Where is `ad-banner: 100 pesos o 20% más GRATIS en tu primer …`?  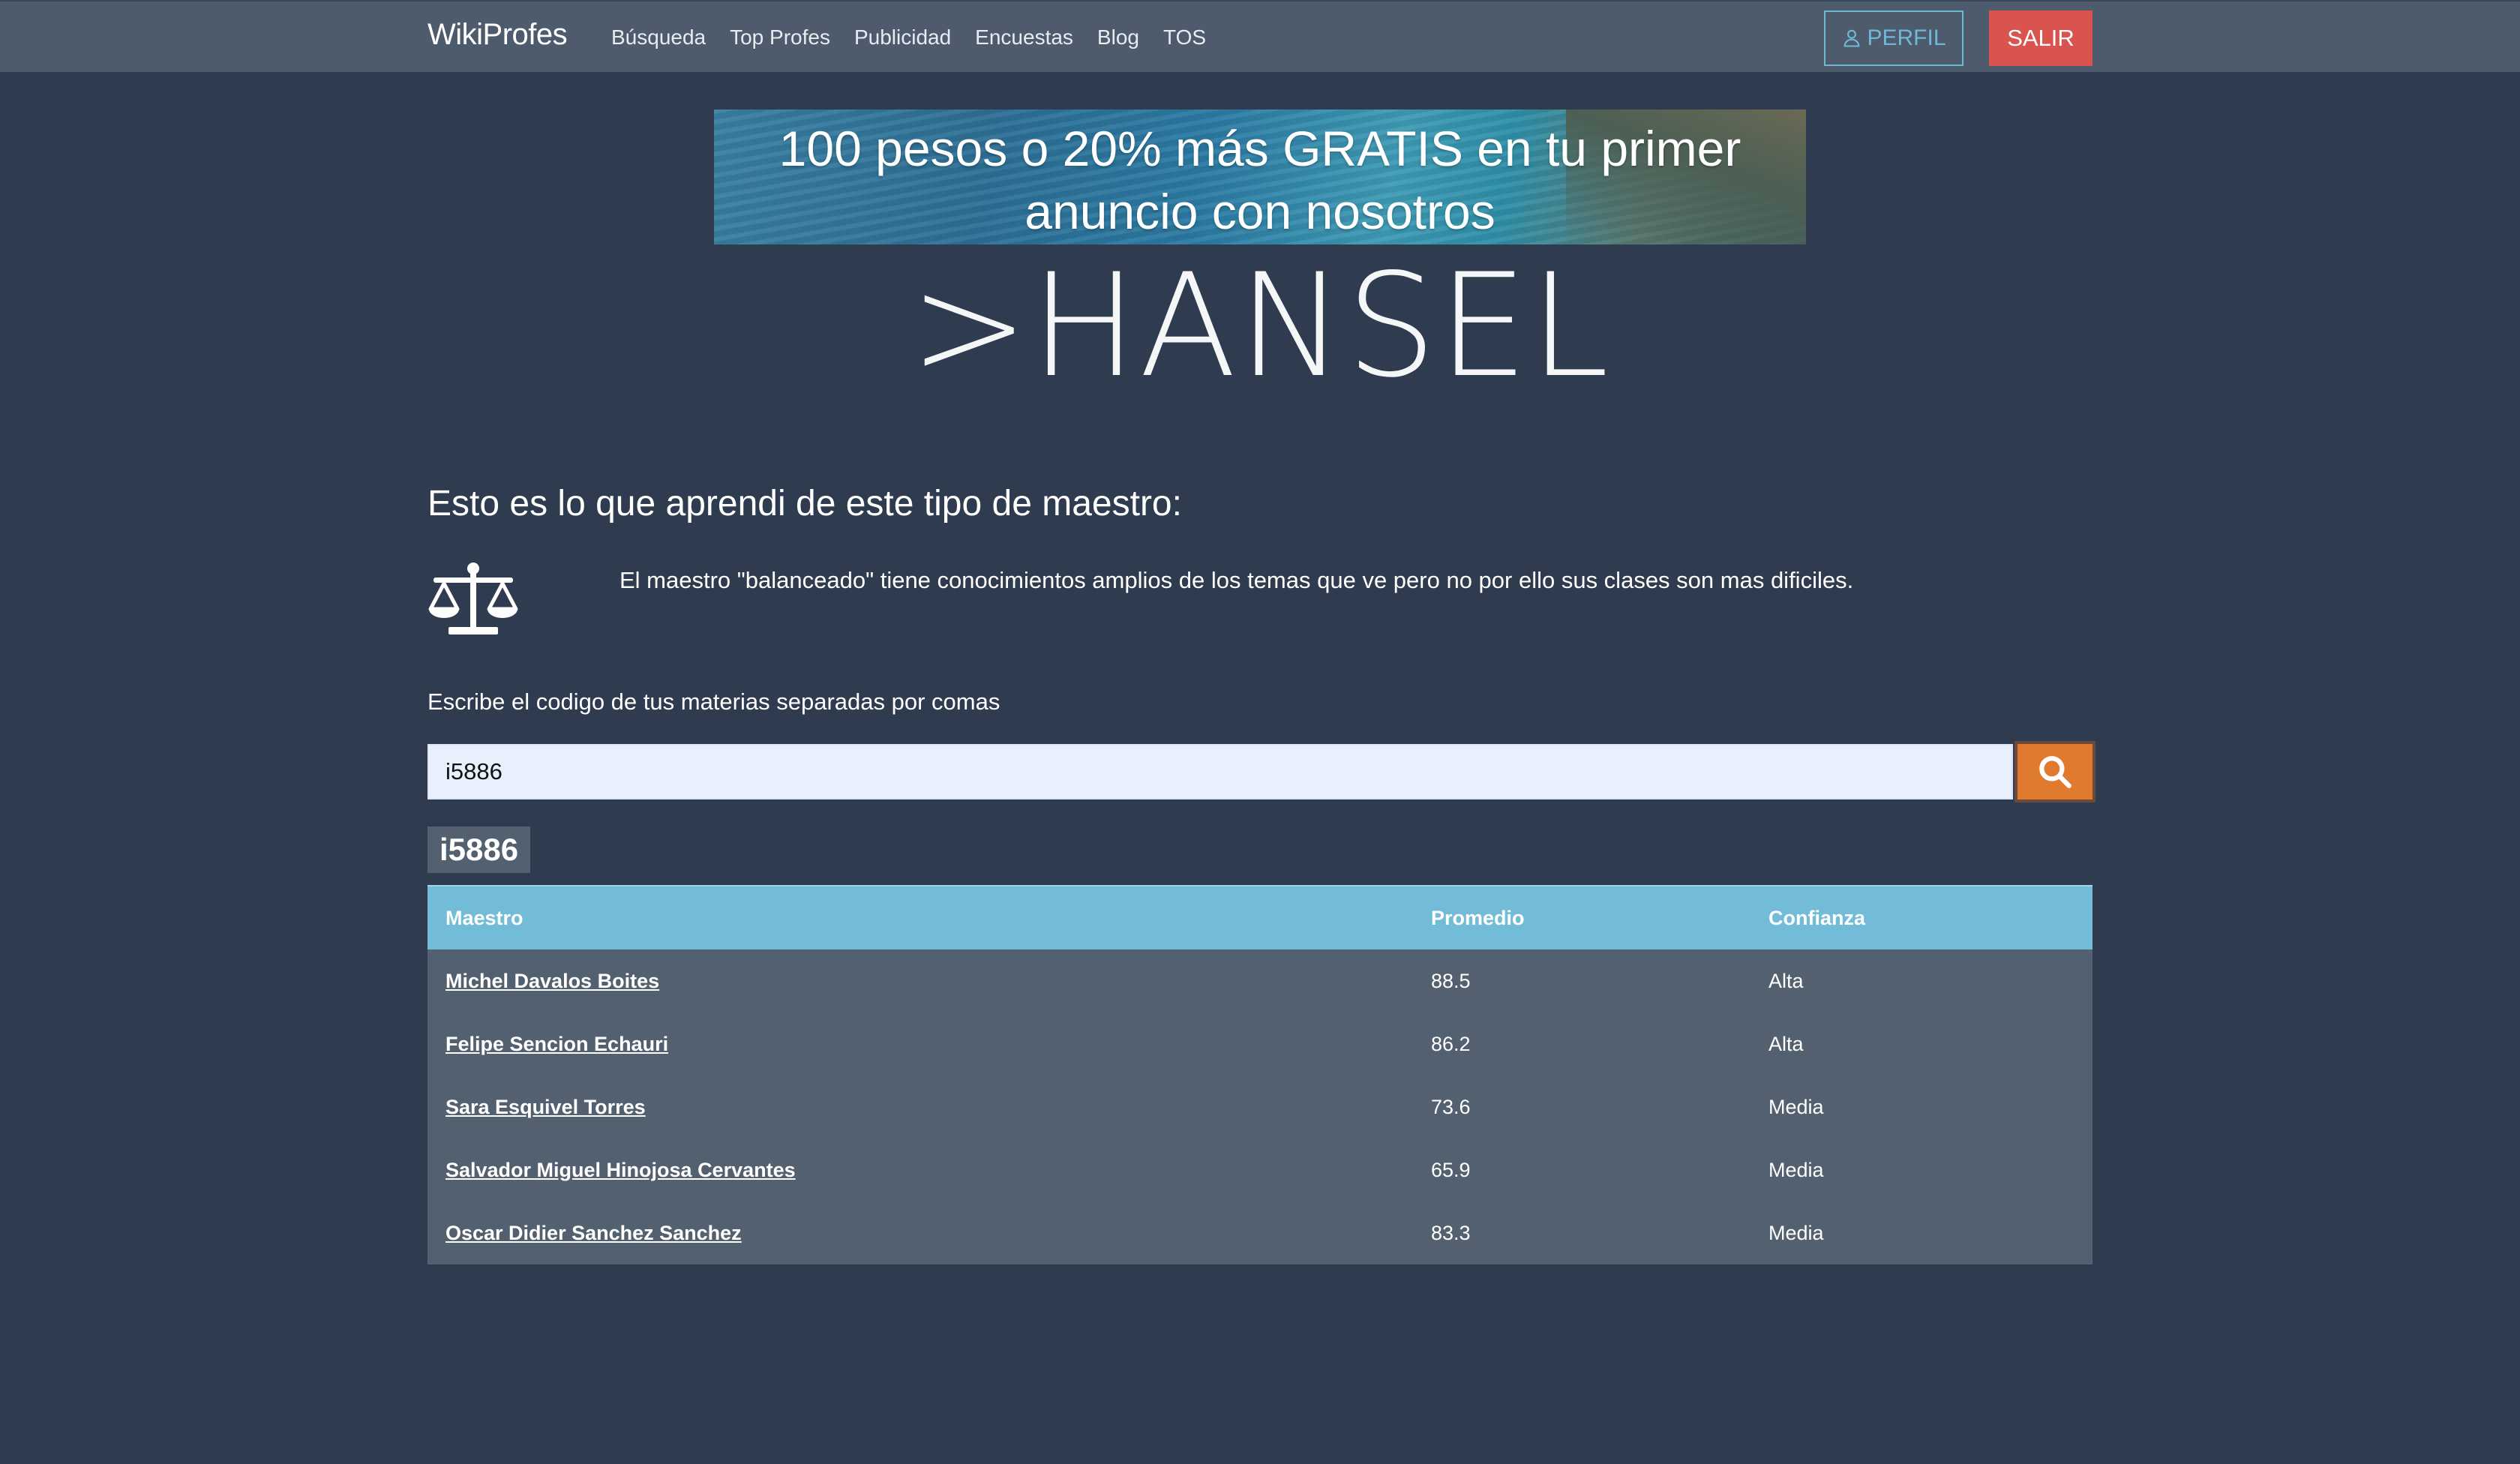
ad-banner: 100 pesos o 20% más GRATIS en tu primer … is located at coordinates (1260, 177).